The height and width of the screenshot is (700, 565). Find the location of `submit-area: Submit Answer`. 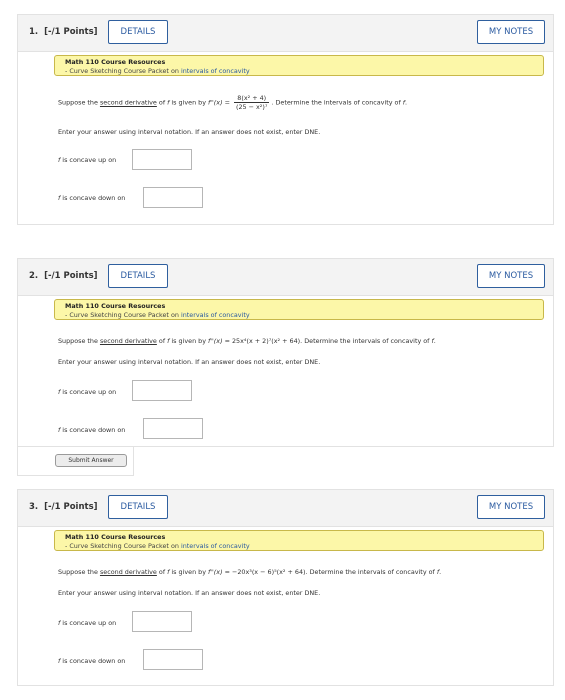

submit-area: Submit Answer is located at coordinates (75, 461).